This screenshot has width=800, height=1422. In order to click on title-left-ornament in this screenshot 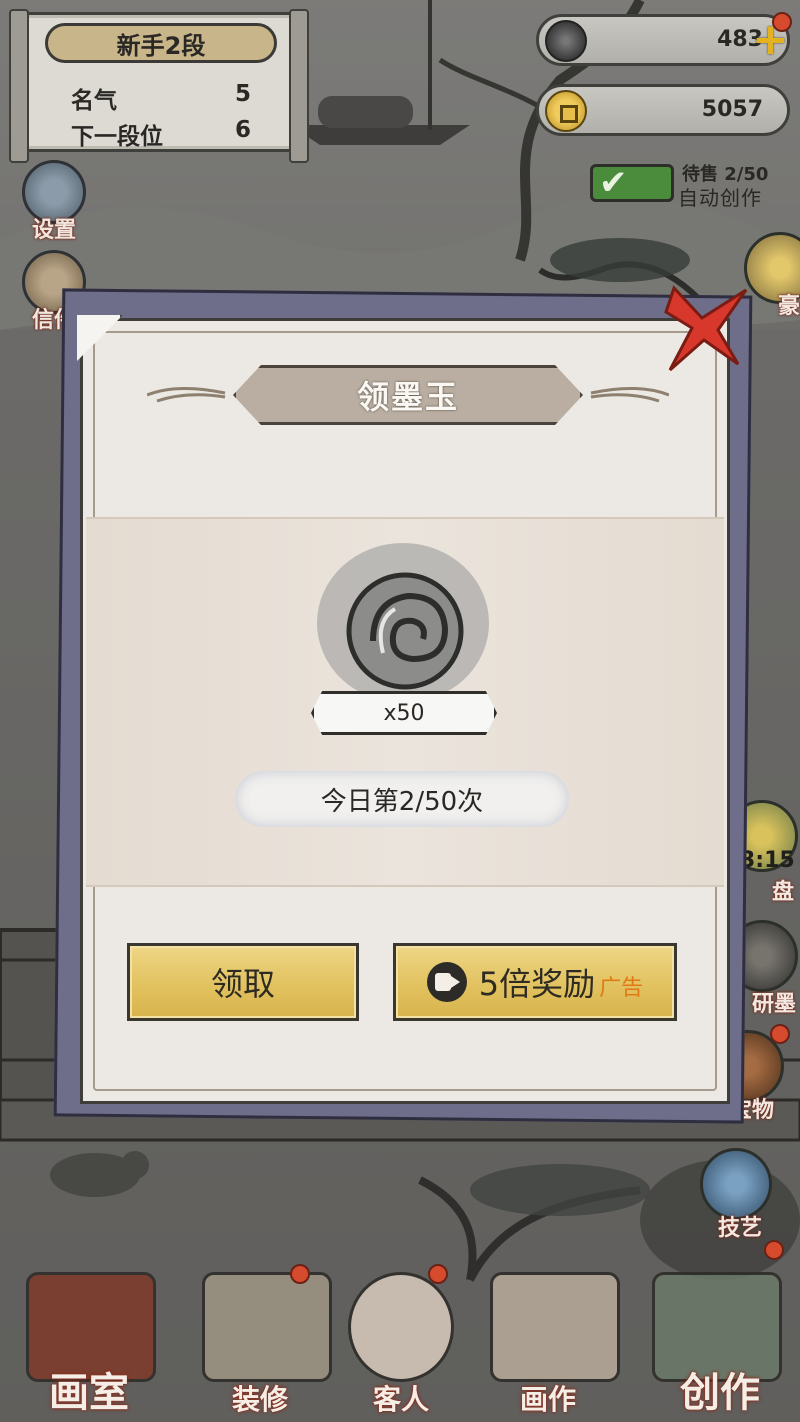, I will do `click(186, 394)`.